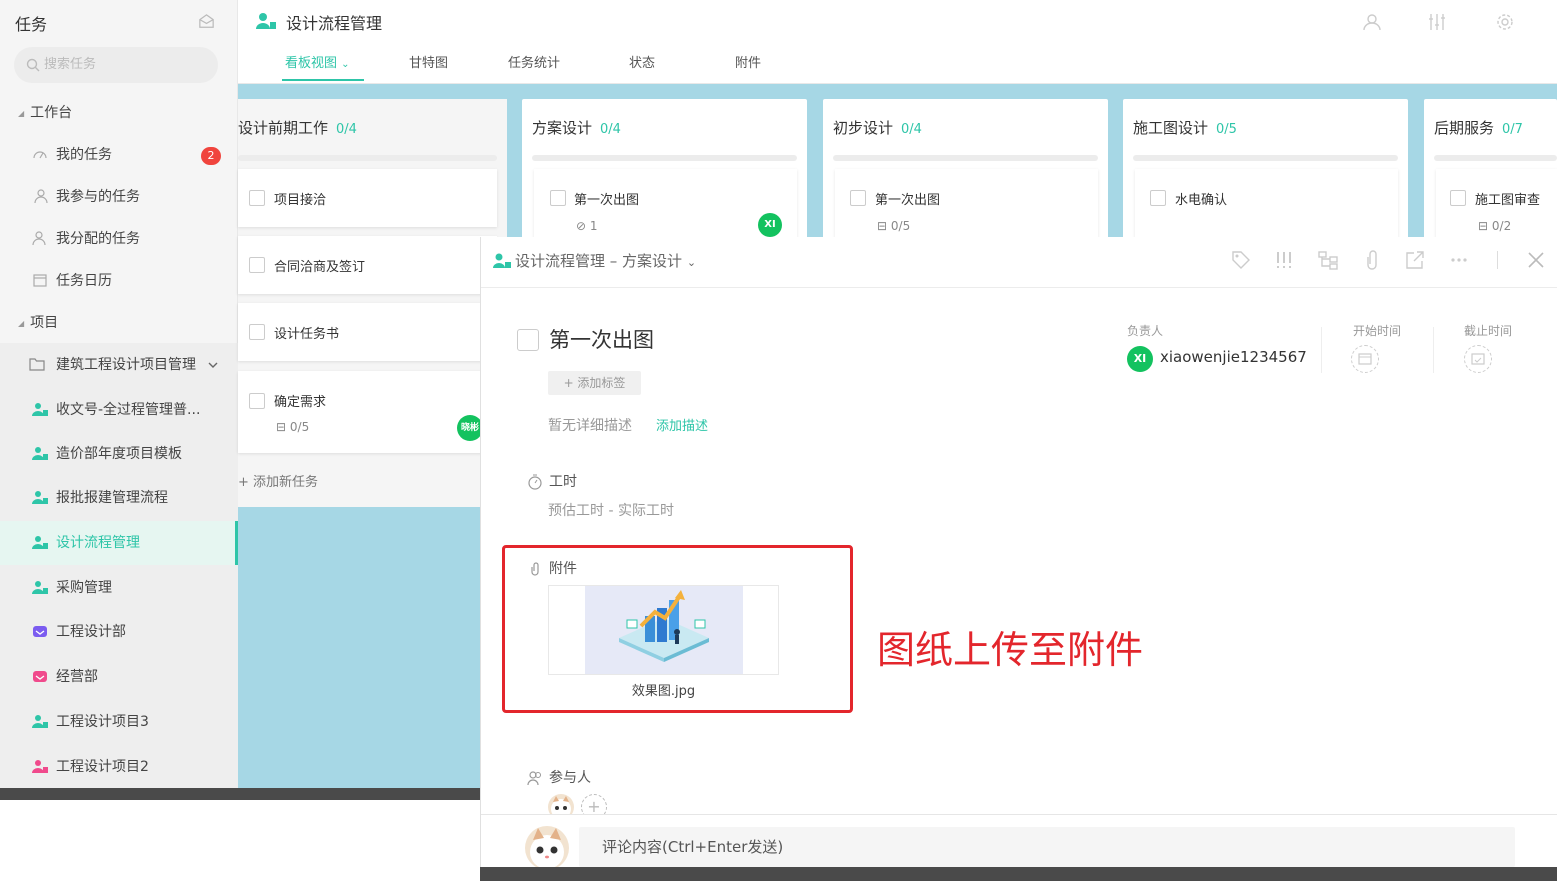 The width and height of the screenshot is (1557, 881). Describe the element at coordinates (1233, 357) in the screenshot. I see `owner-name: xiaowenjie1234567` at that location.